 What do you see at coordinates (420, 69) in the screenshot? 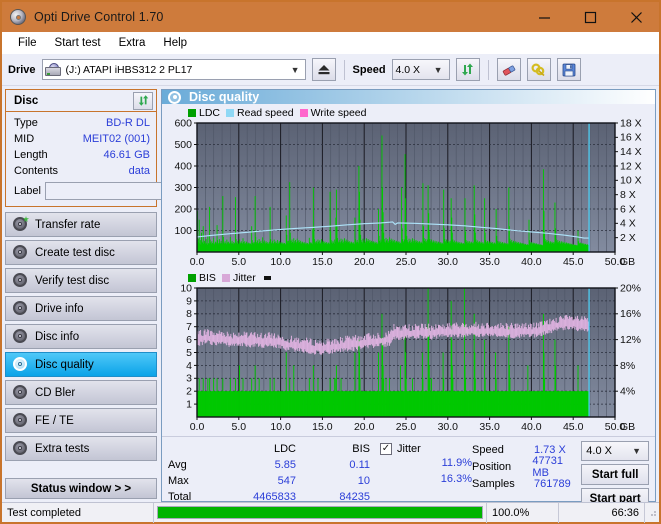
I see `speed-select: 4.0 X ▼` at bounding box center [420, 69].